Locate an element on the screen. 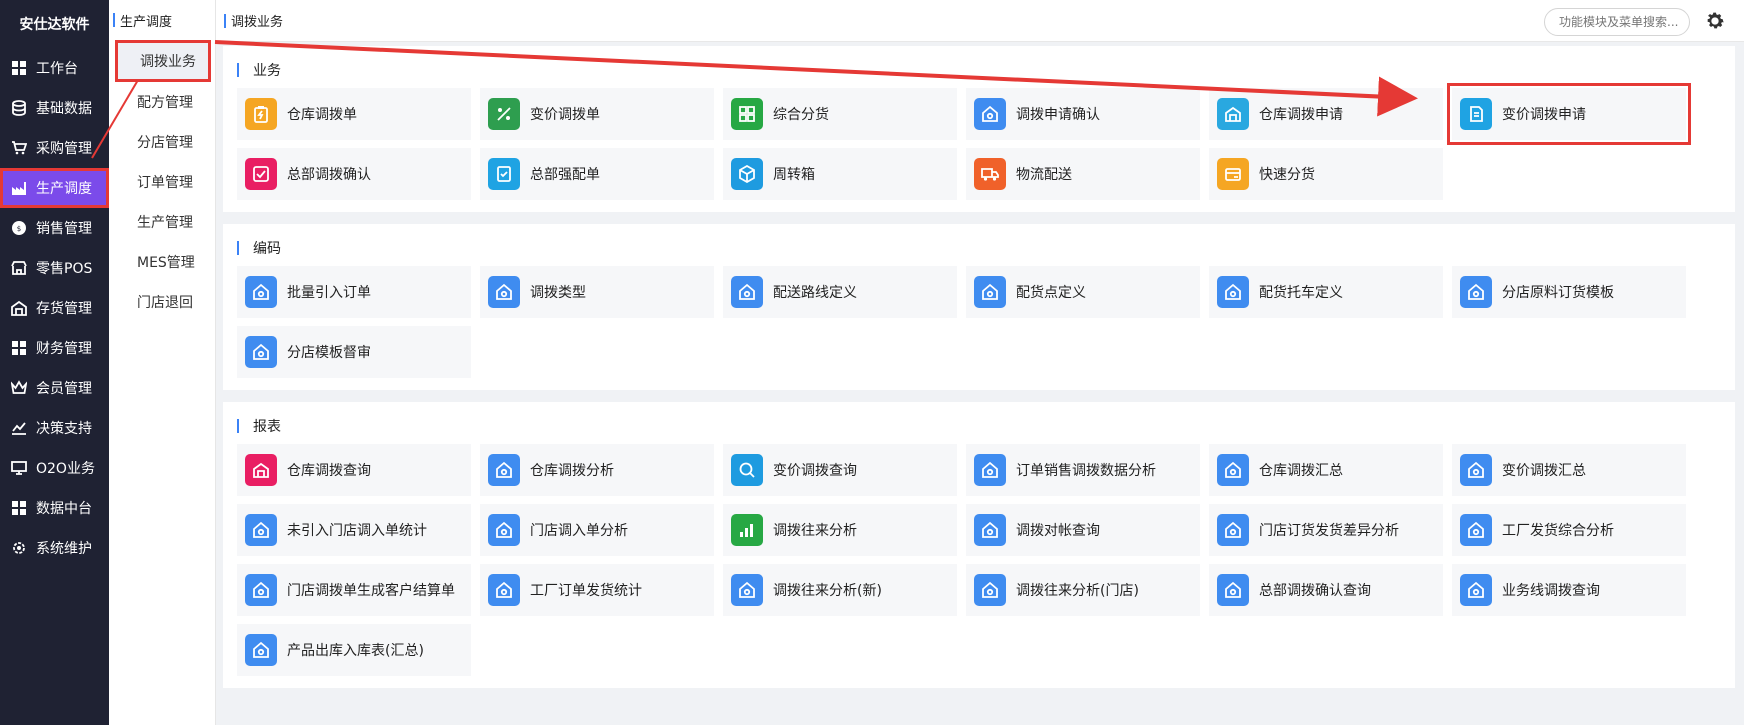  sidebar-item-6: 存货管理 is located at coordinates (54, 308).